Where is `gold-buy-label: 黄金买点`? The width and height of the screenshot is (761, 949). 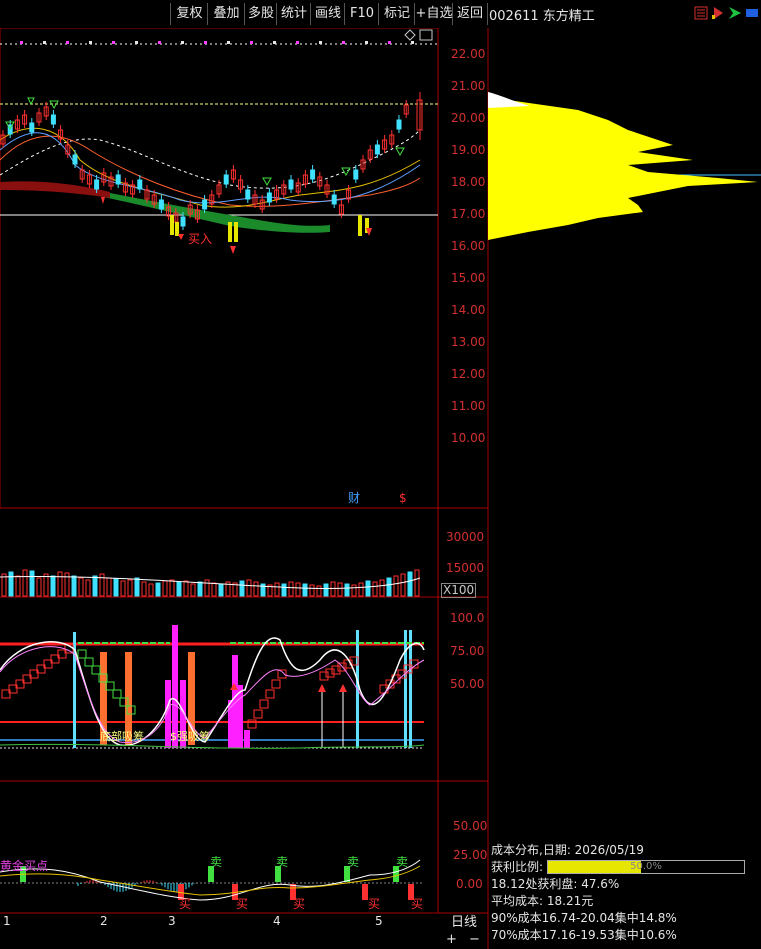 gold-buy-label: 黄金买点 is located at coordinates (24, 865).